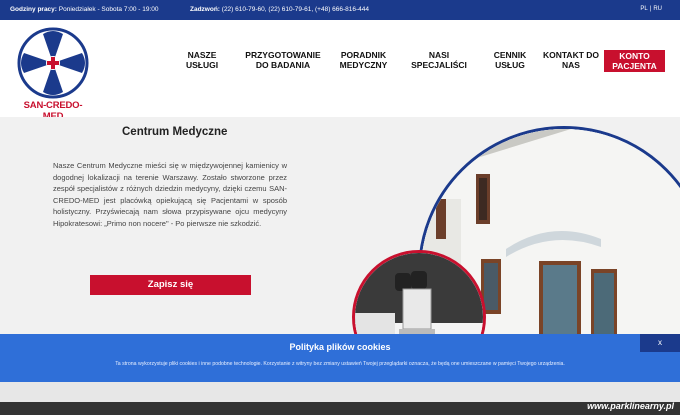 The height and width of the screenshot is (415, 680). Describe the element at coordinates (202, 65) in the screenshot. I see `nav-label: USŁUGI` at that location.